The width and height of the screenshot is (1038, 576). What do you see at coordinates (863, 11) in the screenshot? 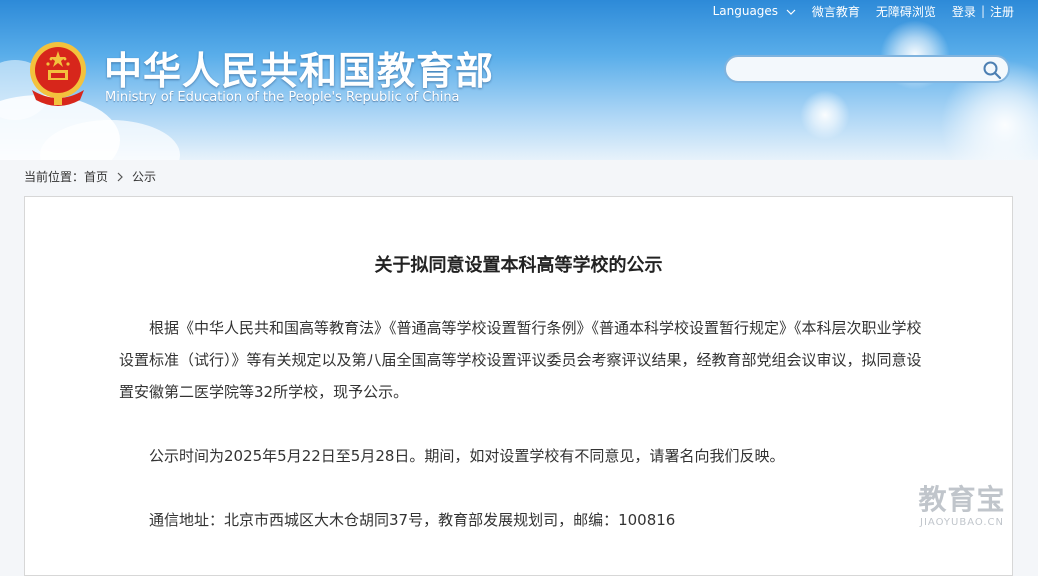
I see `top-utility-bar: Languages 微言教育 无障碍浏览 登录 | 注册` at bounding box center [863, 11].